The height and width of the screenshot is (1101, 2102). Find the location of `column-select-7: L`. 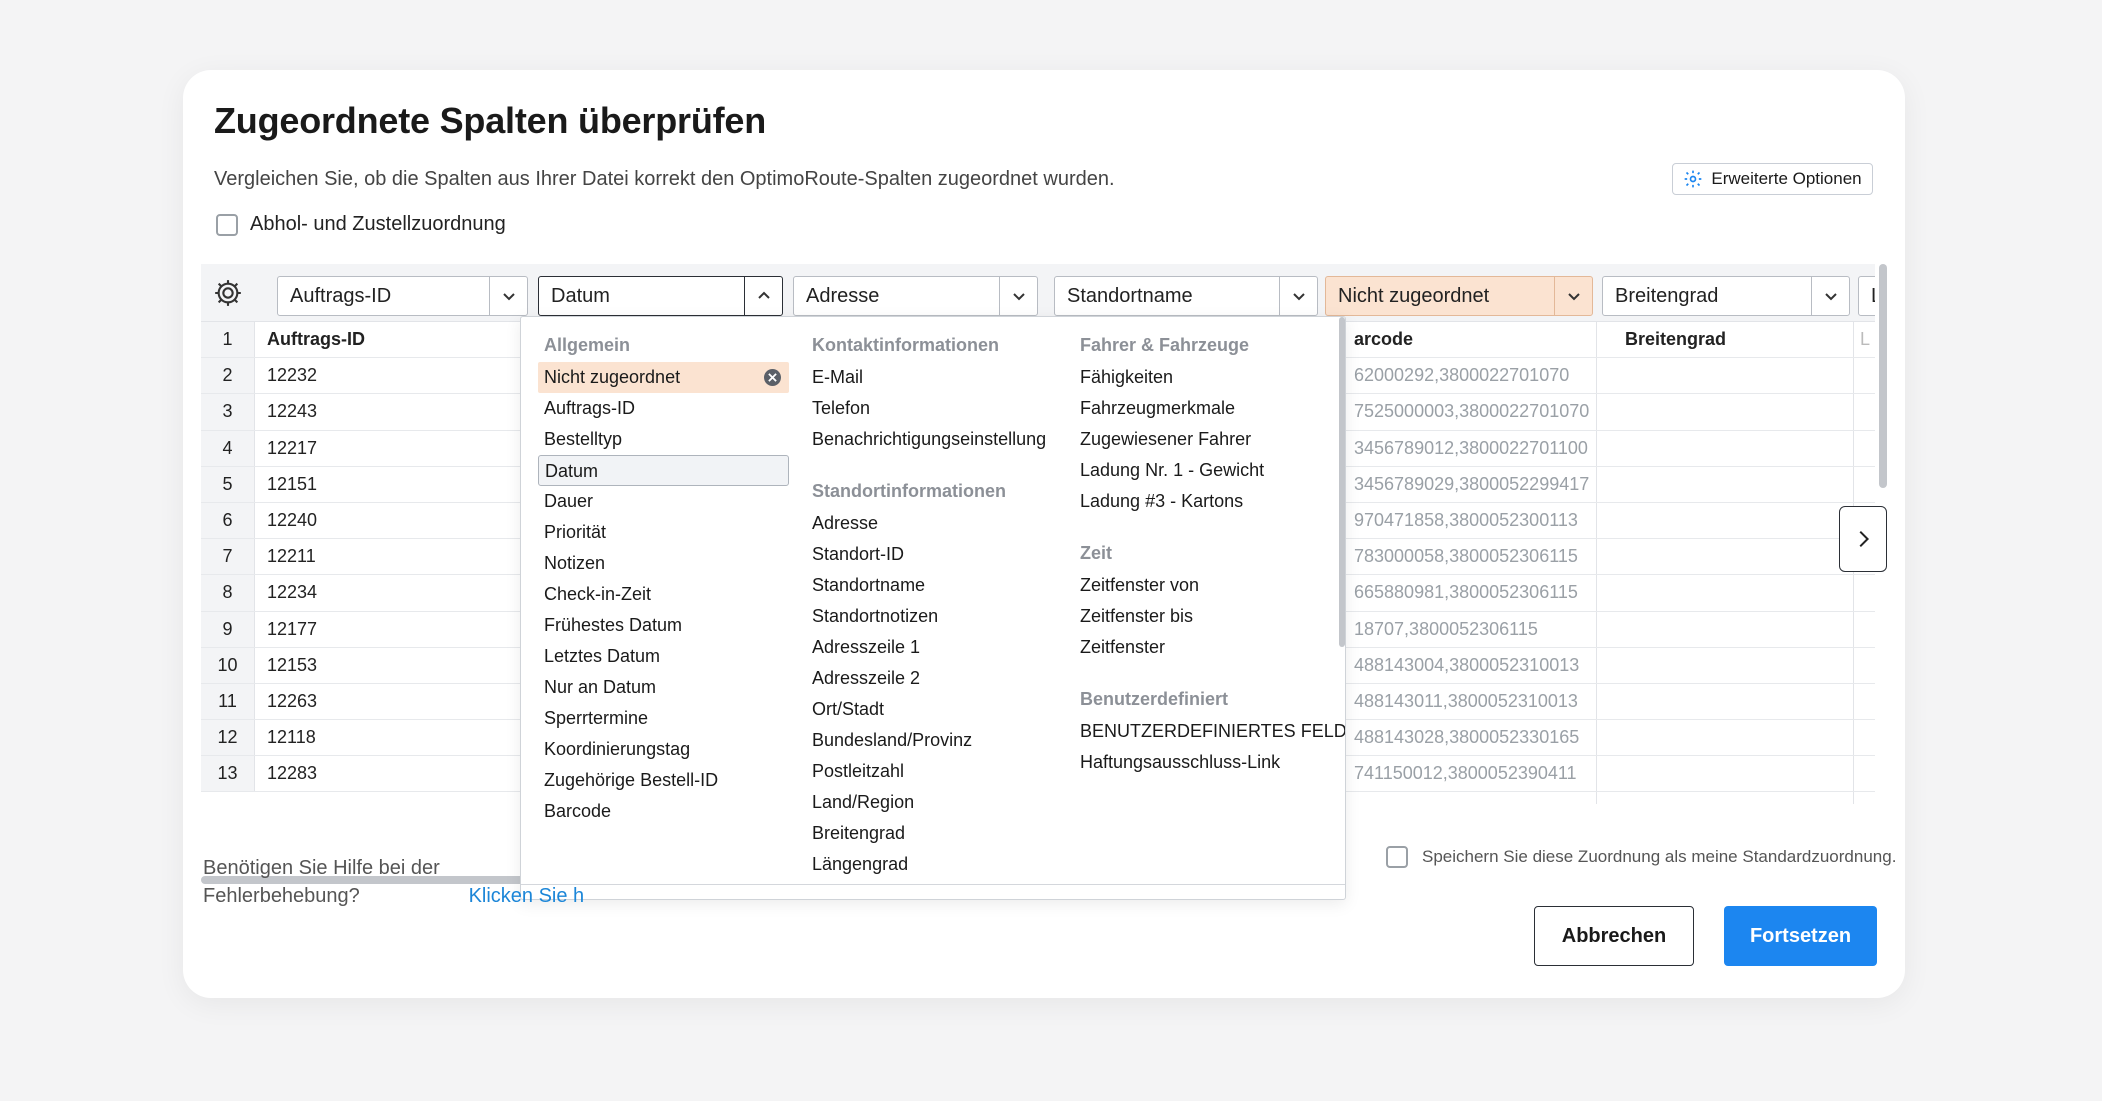

column-select-7: L is located at coordinates (1866, 296).